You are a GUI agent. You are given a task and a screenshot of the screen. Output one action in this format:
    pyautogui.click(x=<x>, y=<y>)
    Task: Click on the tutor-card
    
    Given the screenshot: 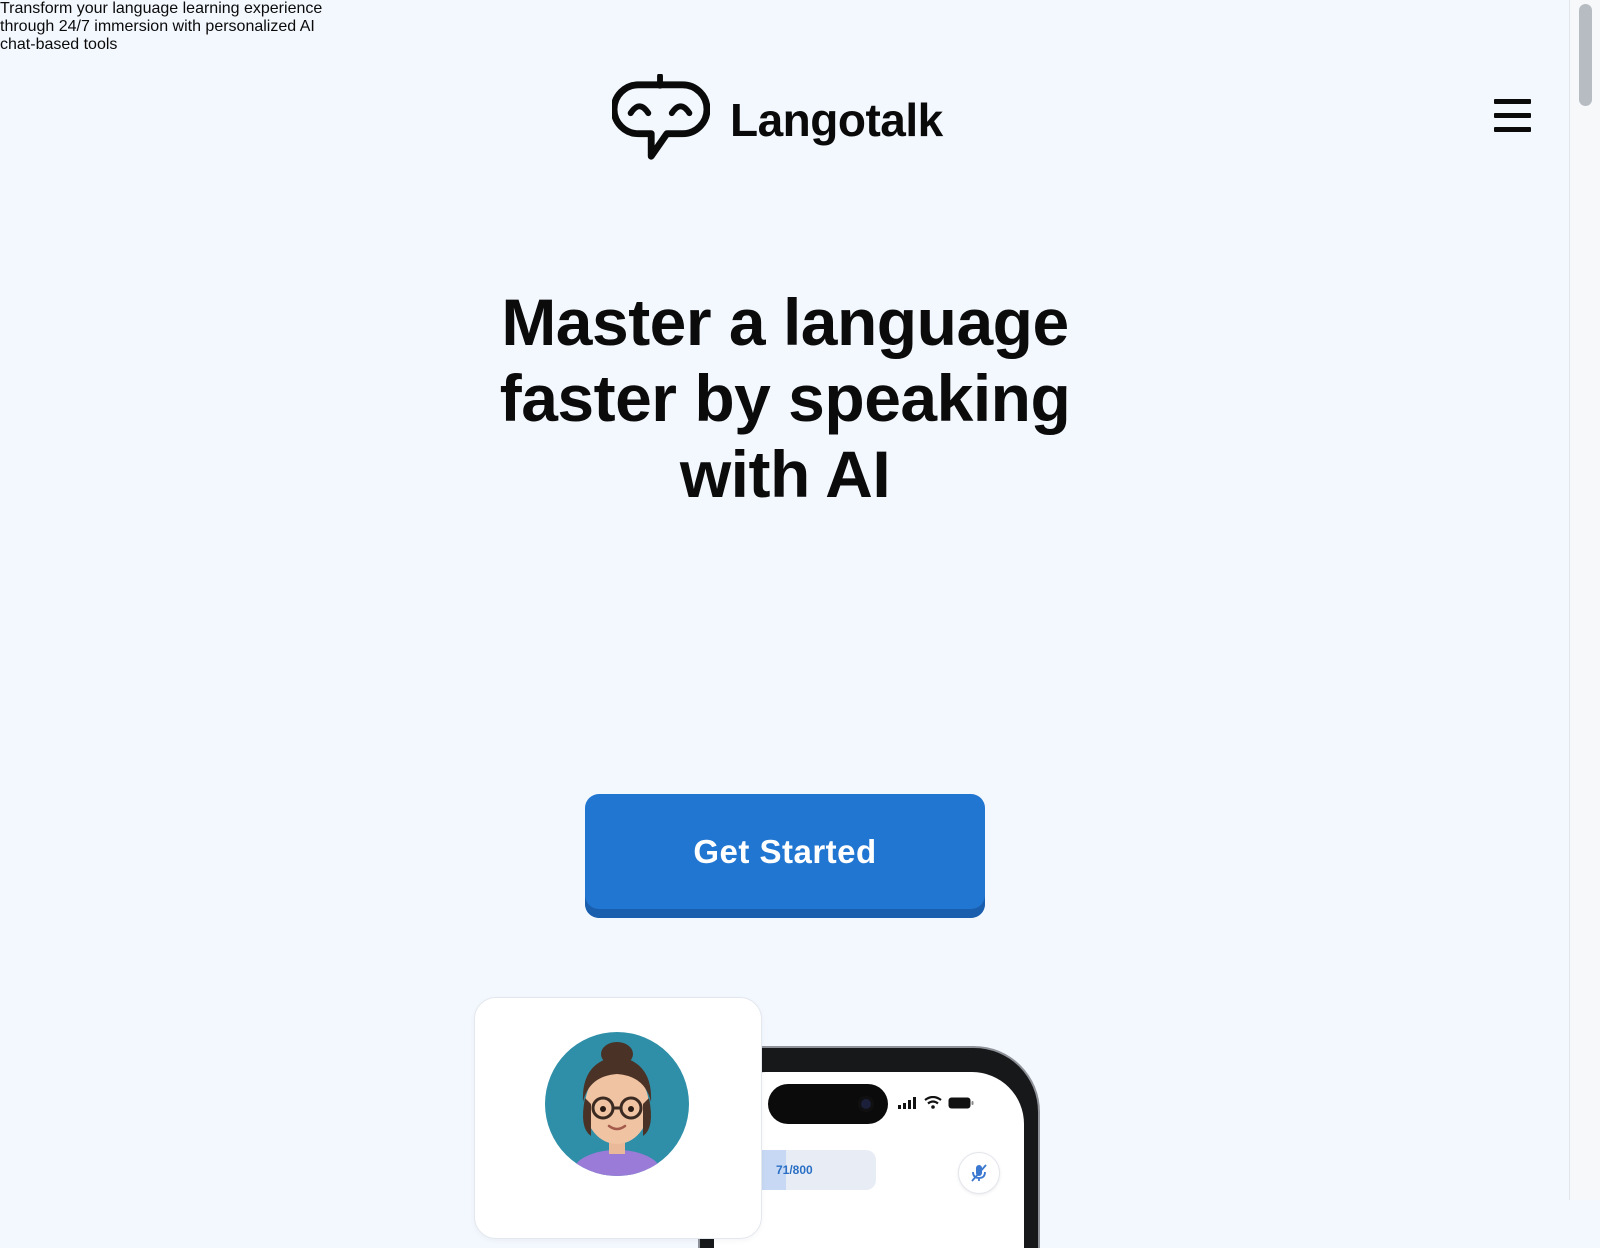 What is the action you would take?
    pyautogui.click(x=618, y=1118)
    